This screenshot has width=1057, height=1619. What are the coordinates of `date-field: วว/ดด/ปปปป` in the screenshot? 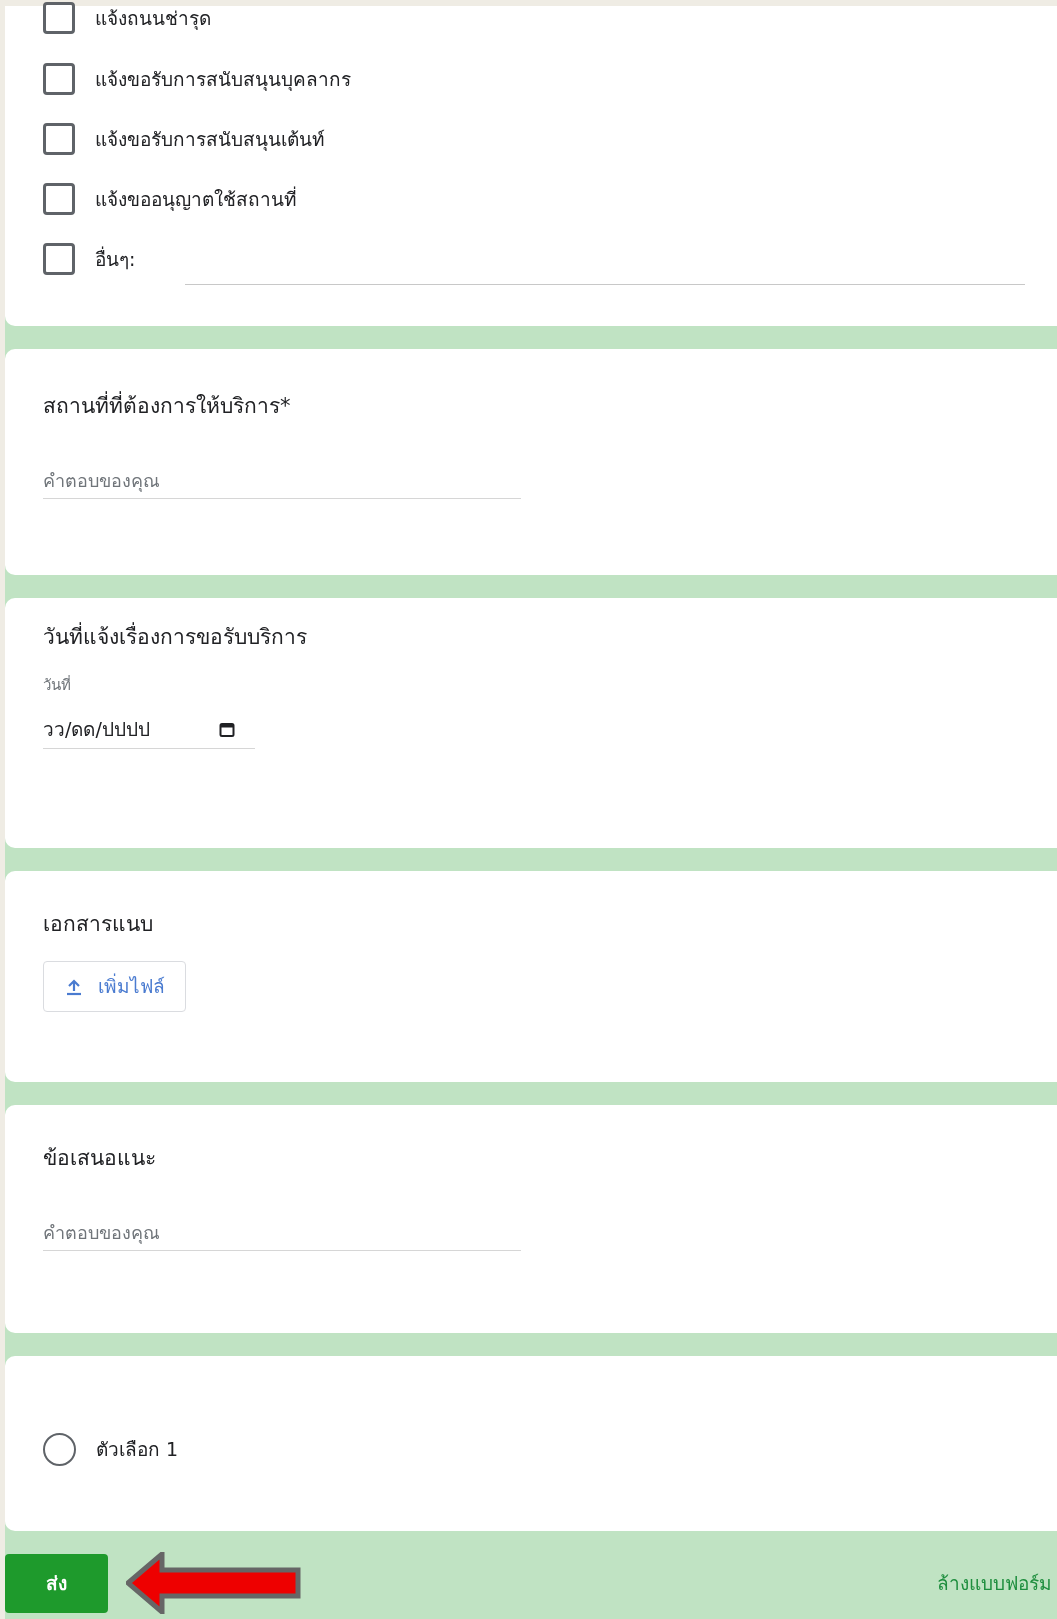 It's located at (149, 730).